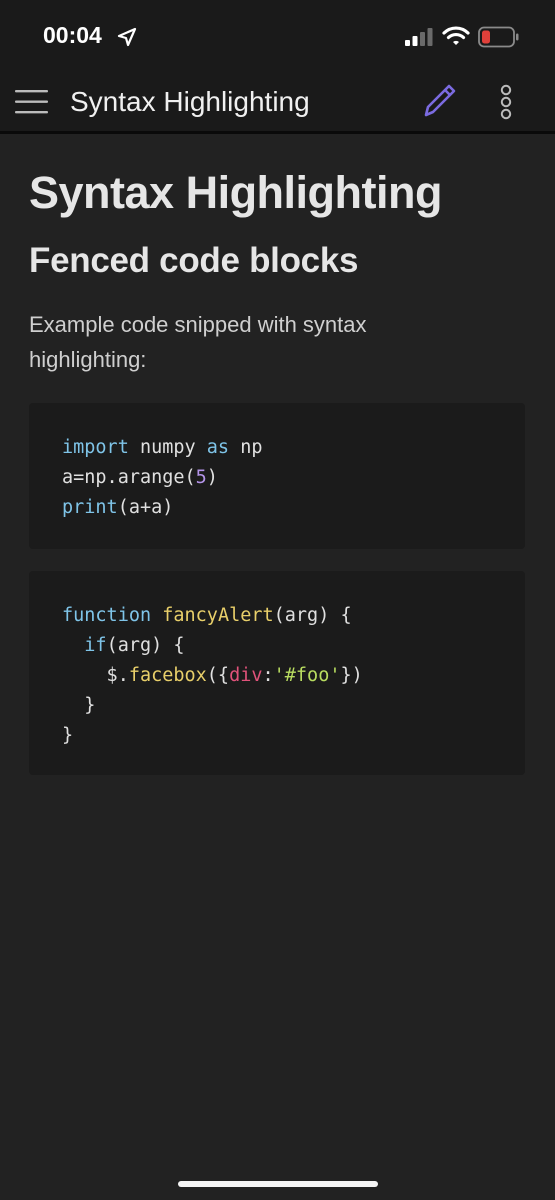 The image size is (555, 1200). I want to click on code-text: $., so click(95, 675).